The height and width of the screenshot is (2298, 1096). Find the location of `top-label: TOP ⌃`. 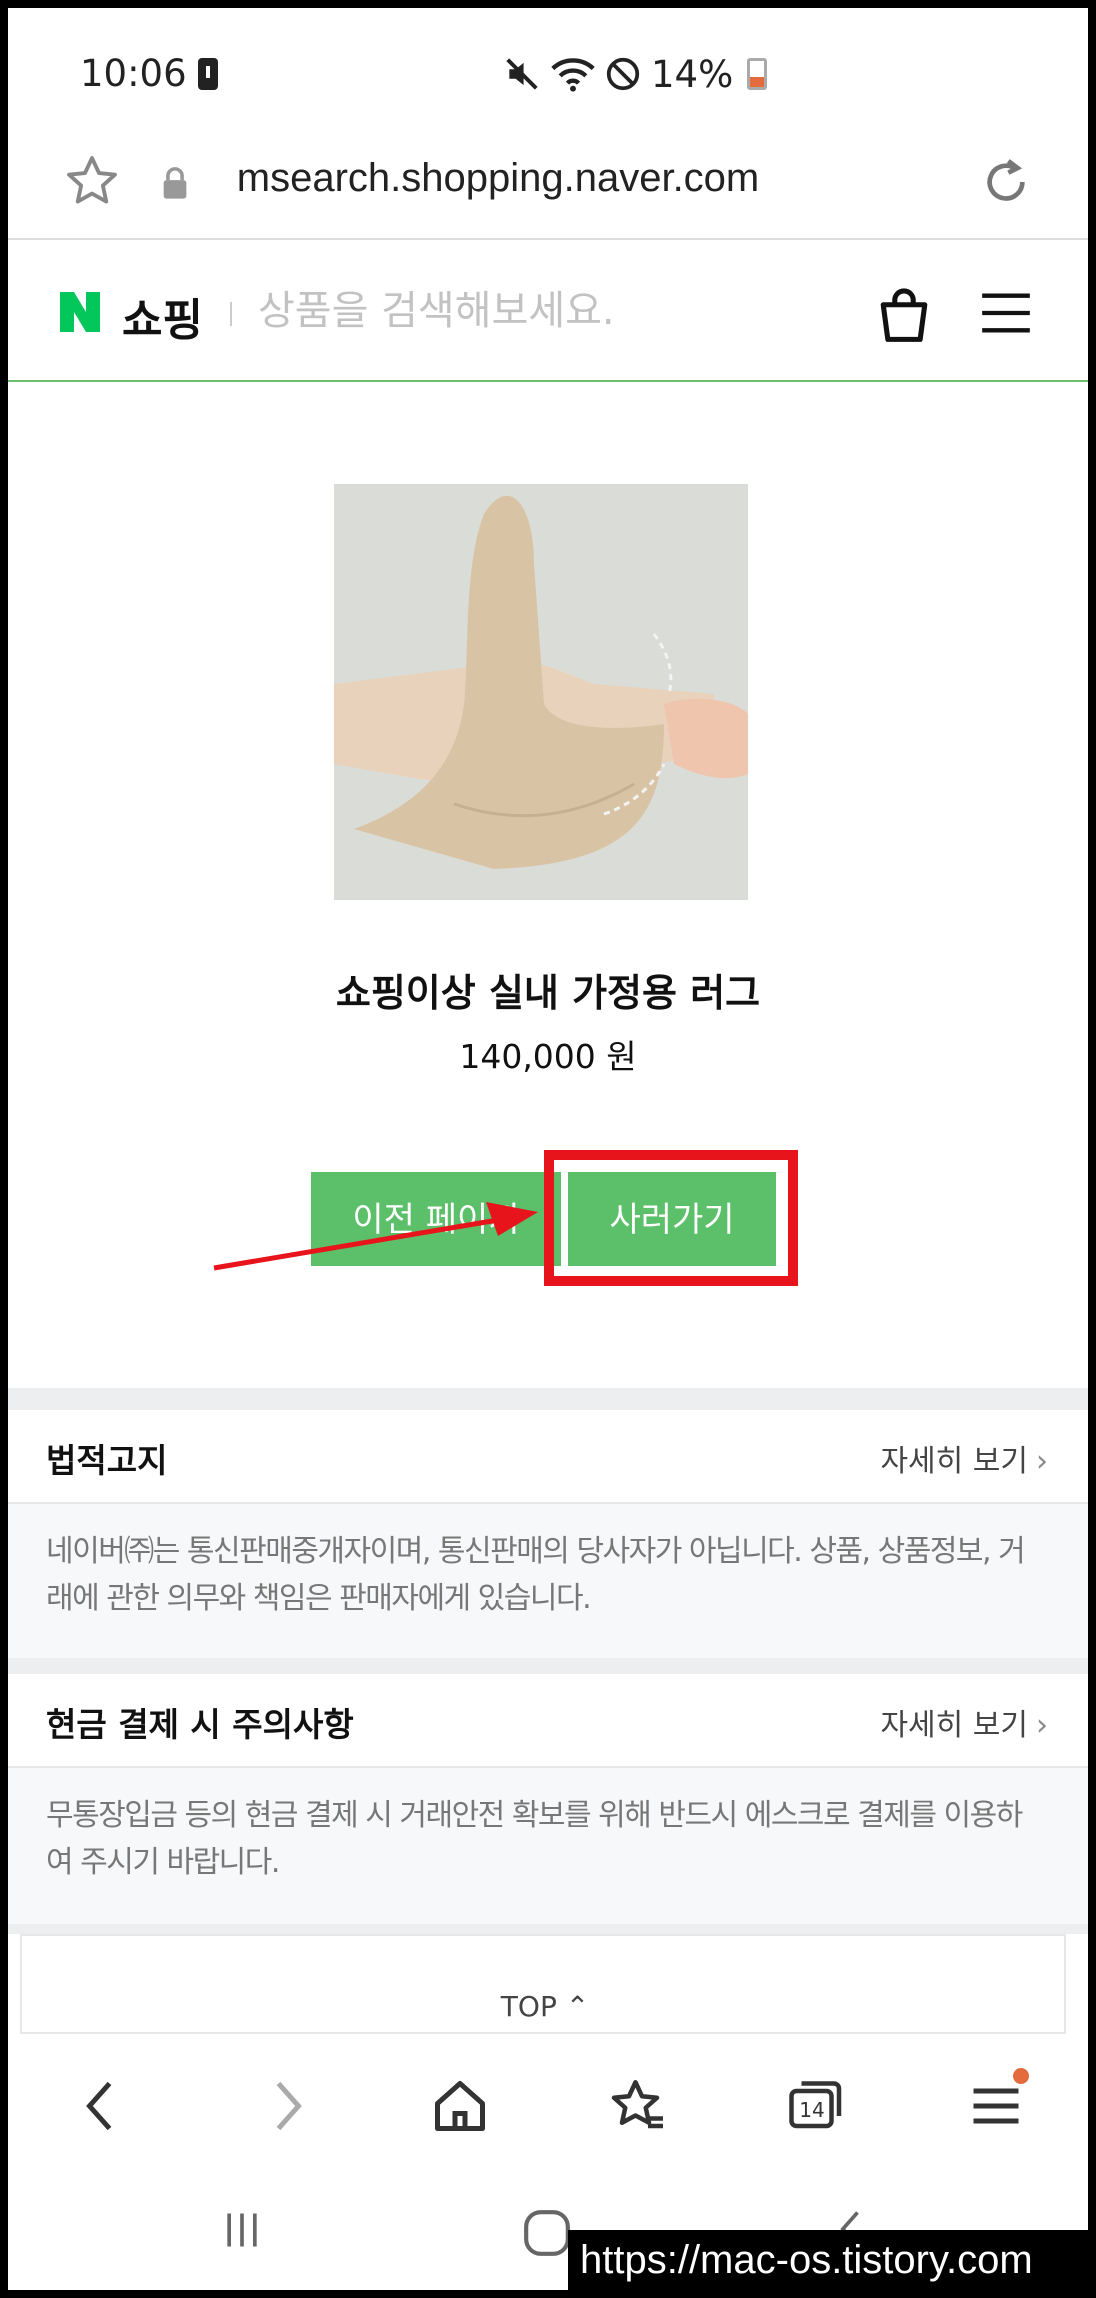

top-label: TOP ⌃ is located at coordinates (545, 2006).